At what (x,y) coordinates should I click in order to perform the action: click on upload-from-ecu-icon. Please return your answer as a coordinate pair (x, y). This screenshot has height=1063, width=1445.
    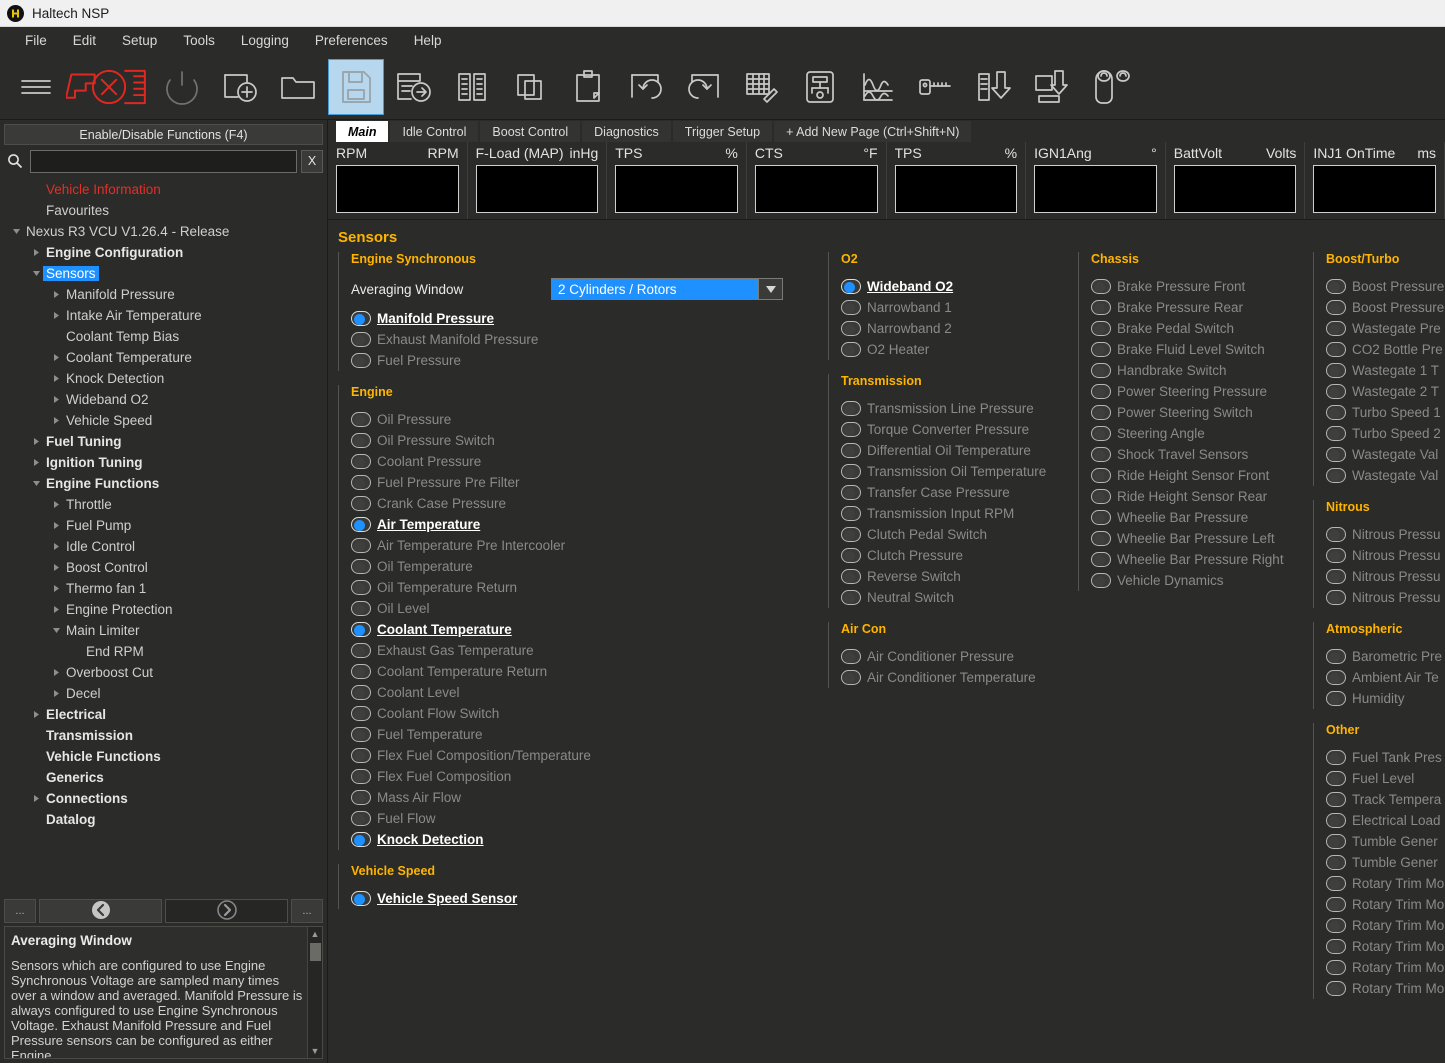
    Looking at the image, I should click on (1052, 87).